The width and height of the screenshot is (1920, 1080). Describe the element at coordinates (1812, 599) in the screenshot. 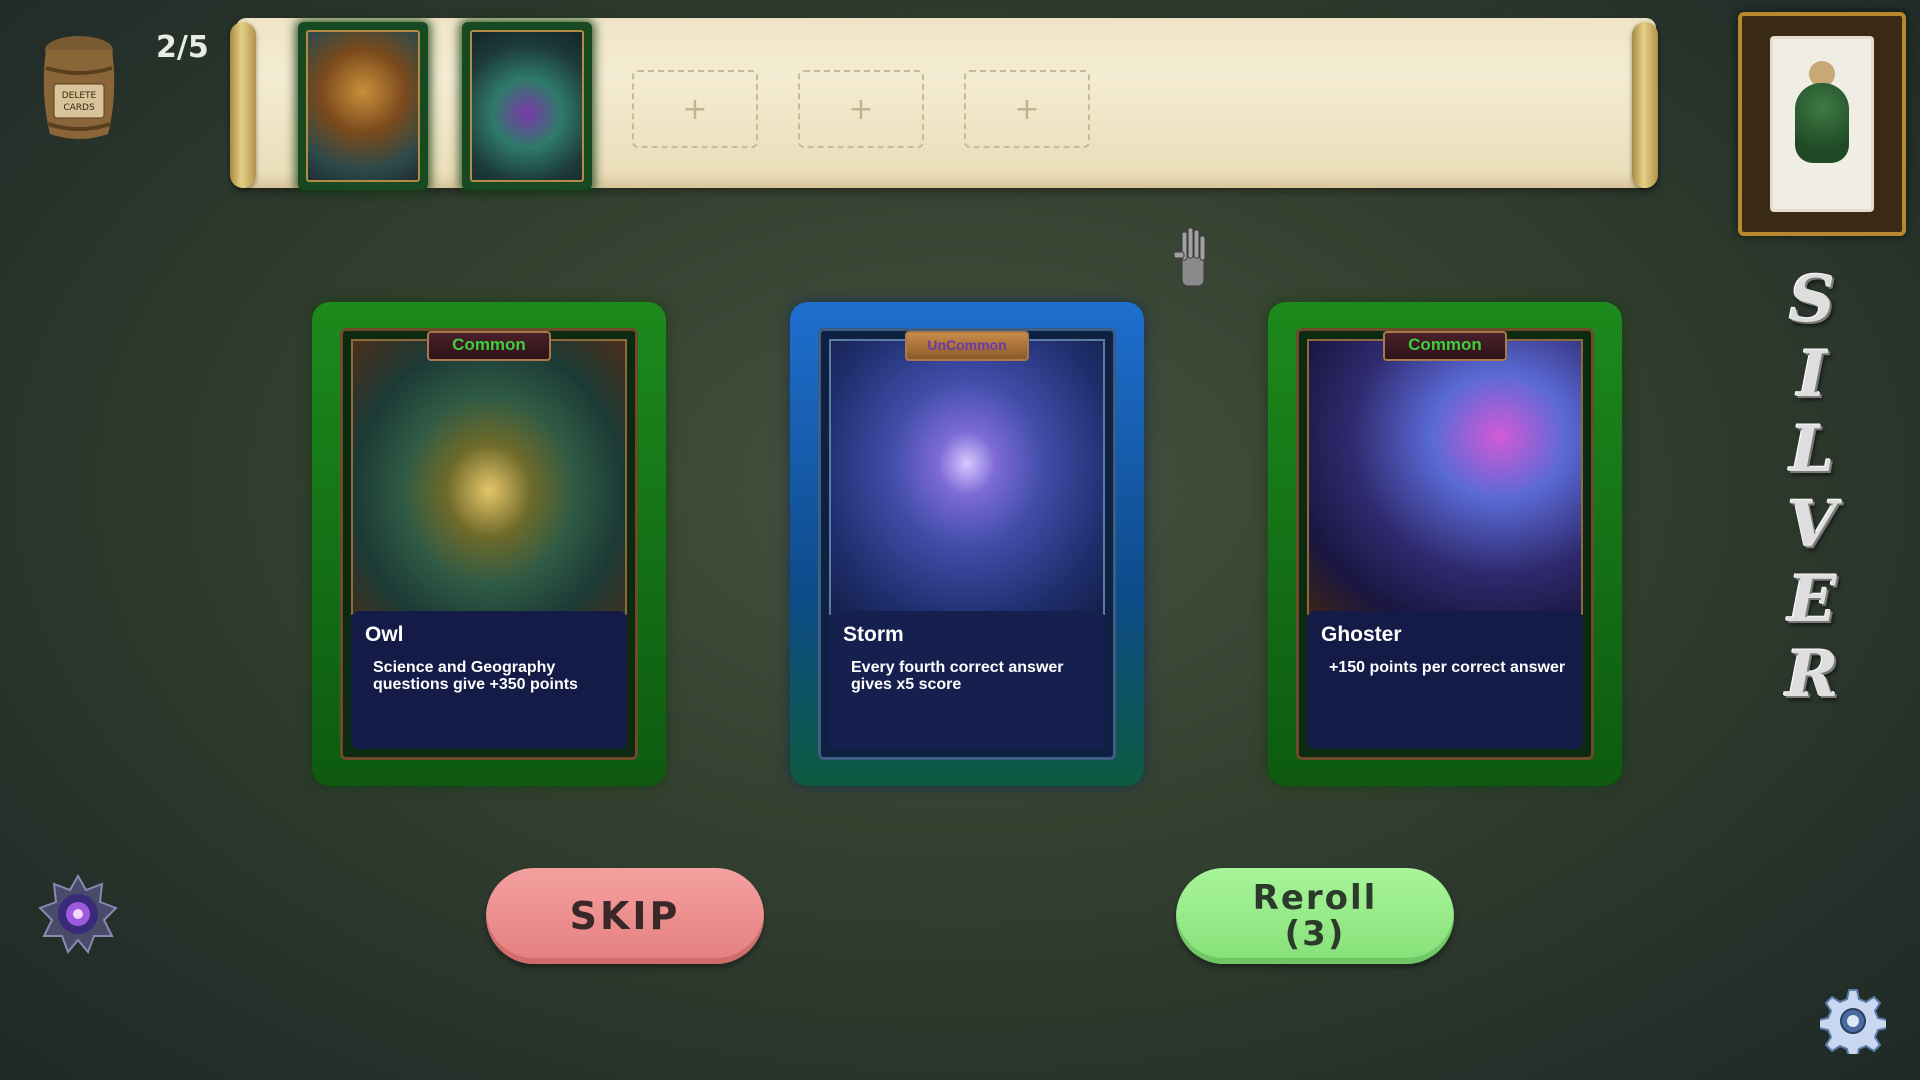

I see `boss-name-letter: E` at that location.